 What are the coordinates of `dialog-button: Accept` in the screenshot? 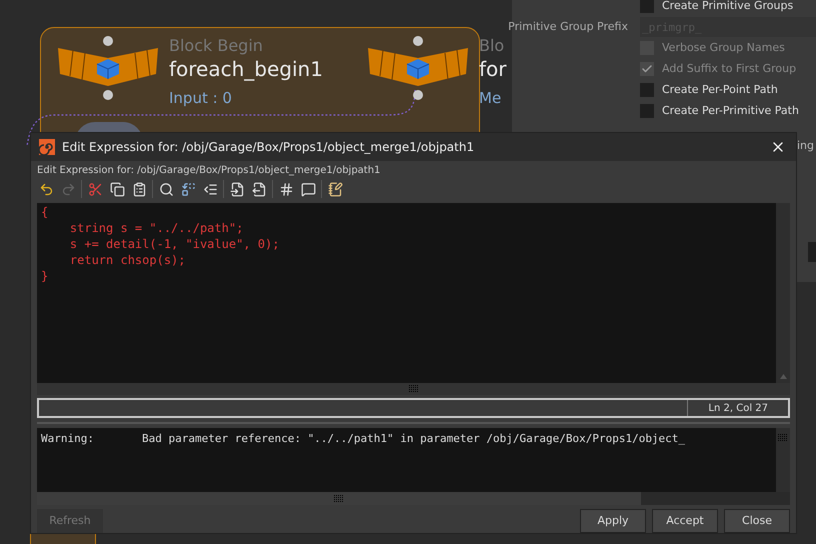 It's located at (685, 521).